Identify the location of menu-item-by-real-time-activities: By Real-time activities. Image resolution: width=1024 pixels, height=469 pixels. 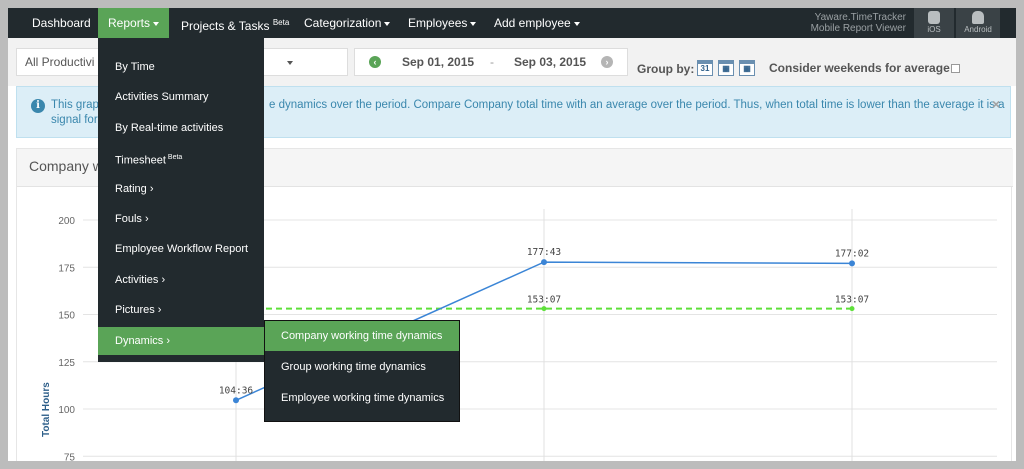
(181, 128).